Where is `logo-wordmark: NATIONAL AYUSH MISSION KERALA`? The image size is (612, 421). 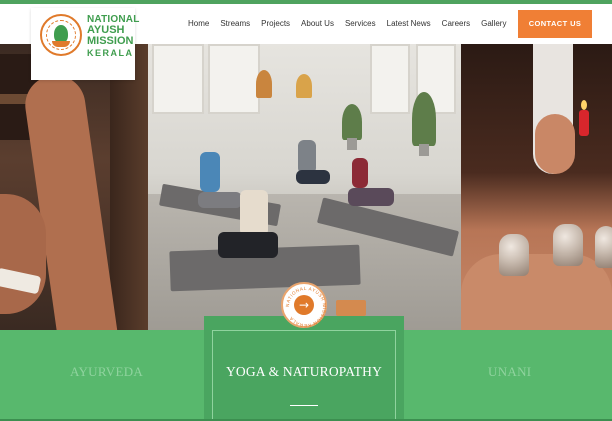
logo-wordmark: NATIONAL AYUSH MISSION KERALA is located at coordinates (113, 36).